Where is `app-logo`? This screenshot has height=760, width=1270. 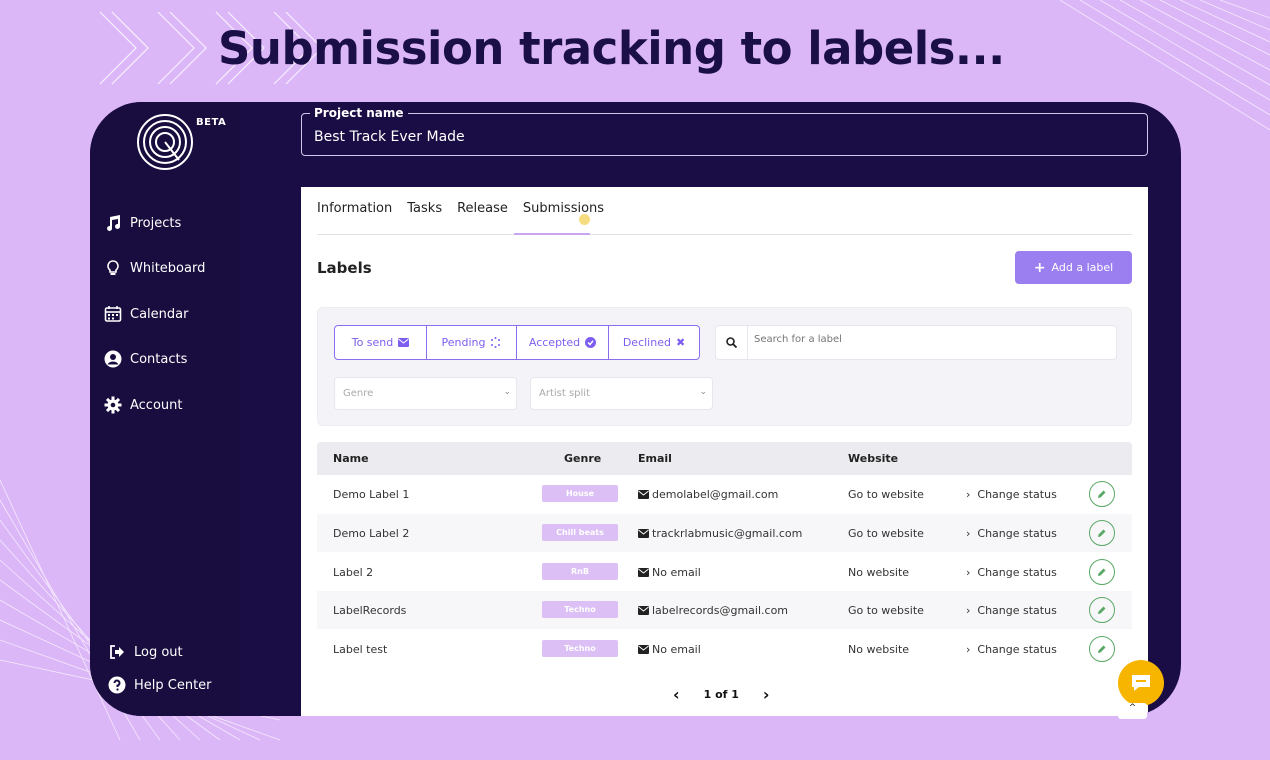
app-logo is located at coordinates (165, 142).